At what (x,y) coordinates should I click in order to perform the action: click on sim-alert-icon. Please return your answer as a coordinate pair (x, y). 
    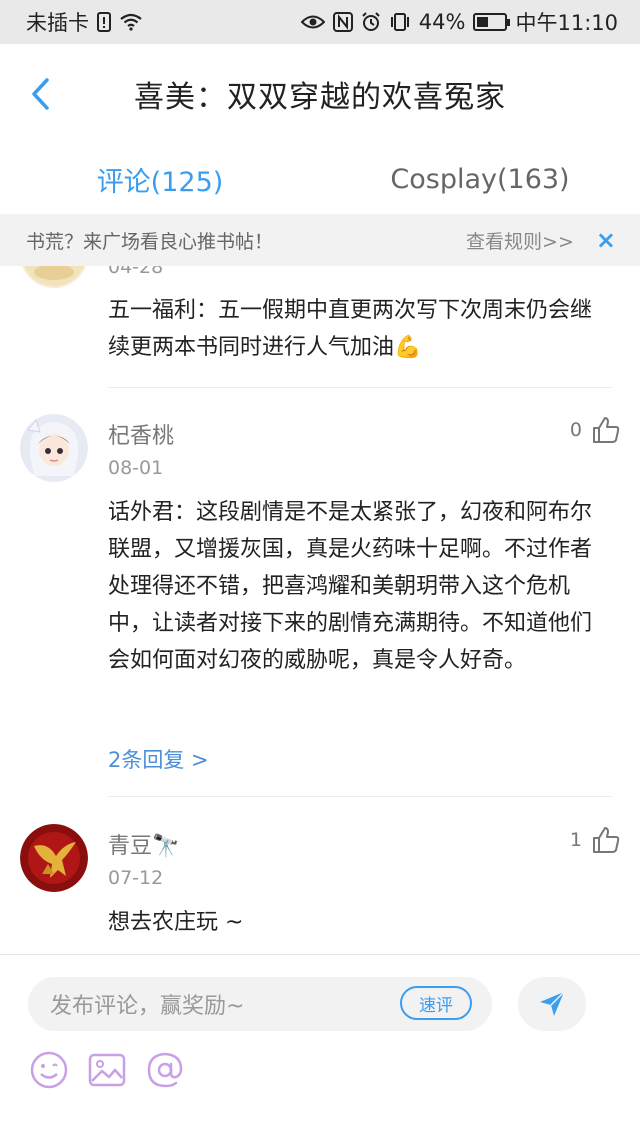
    Looking at the image, I should click on (104, 22).